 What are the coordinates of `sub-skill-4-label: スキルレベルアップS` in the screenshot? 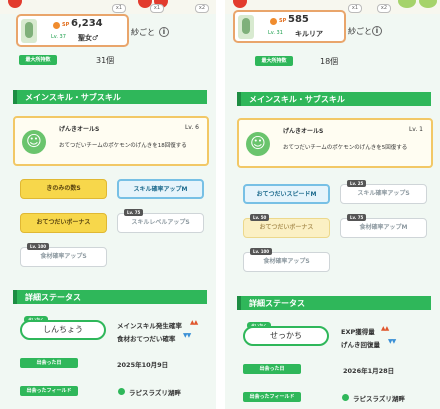 It's located at (160, 222).